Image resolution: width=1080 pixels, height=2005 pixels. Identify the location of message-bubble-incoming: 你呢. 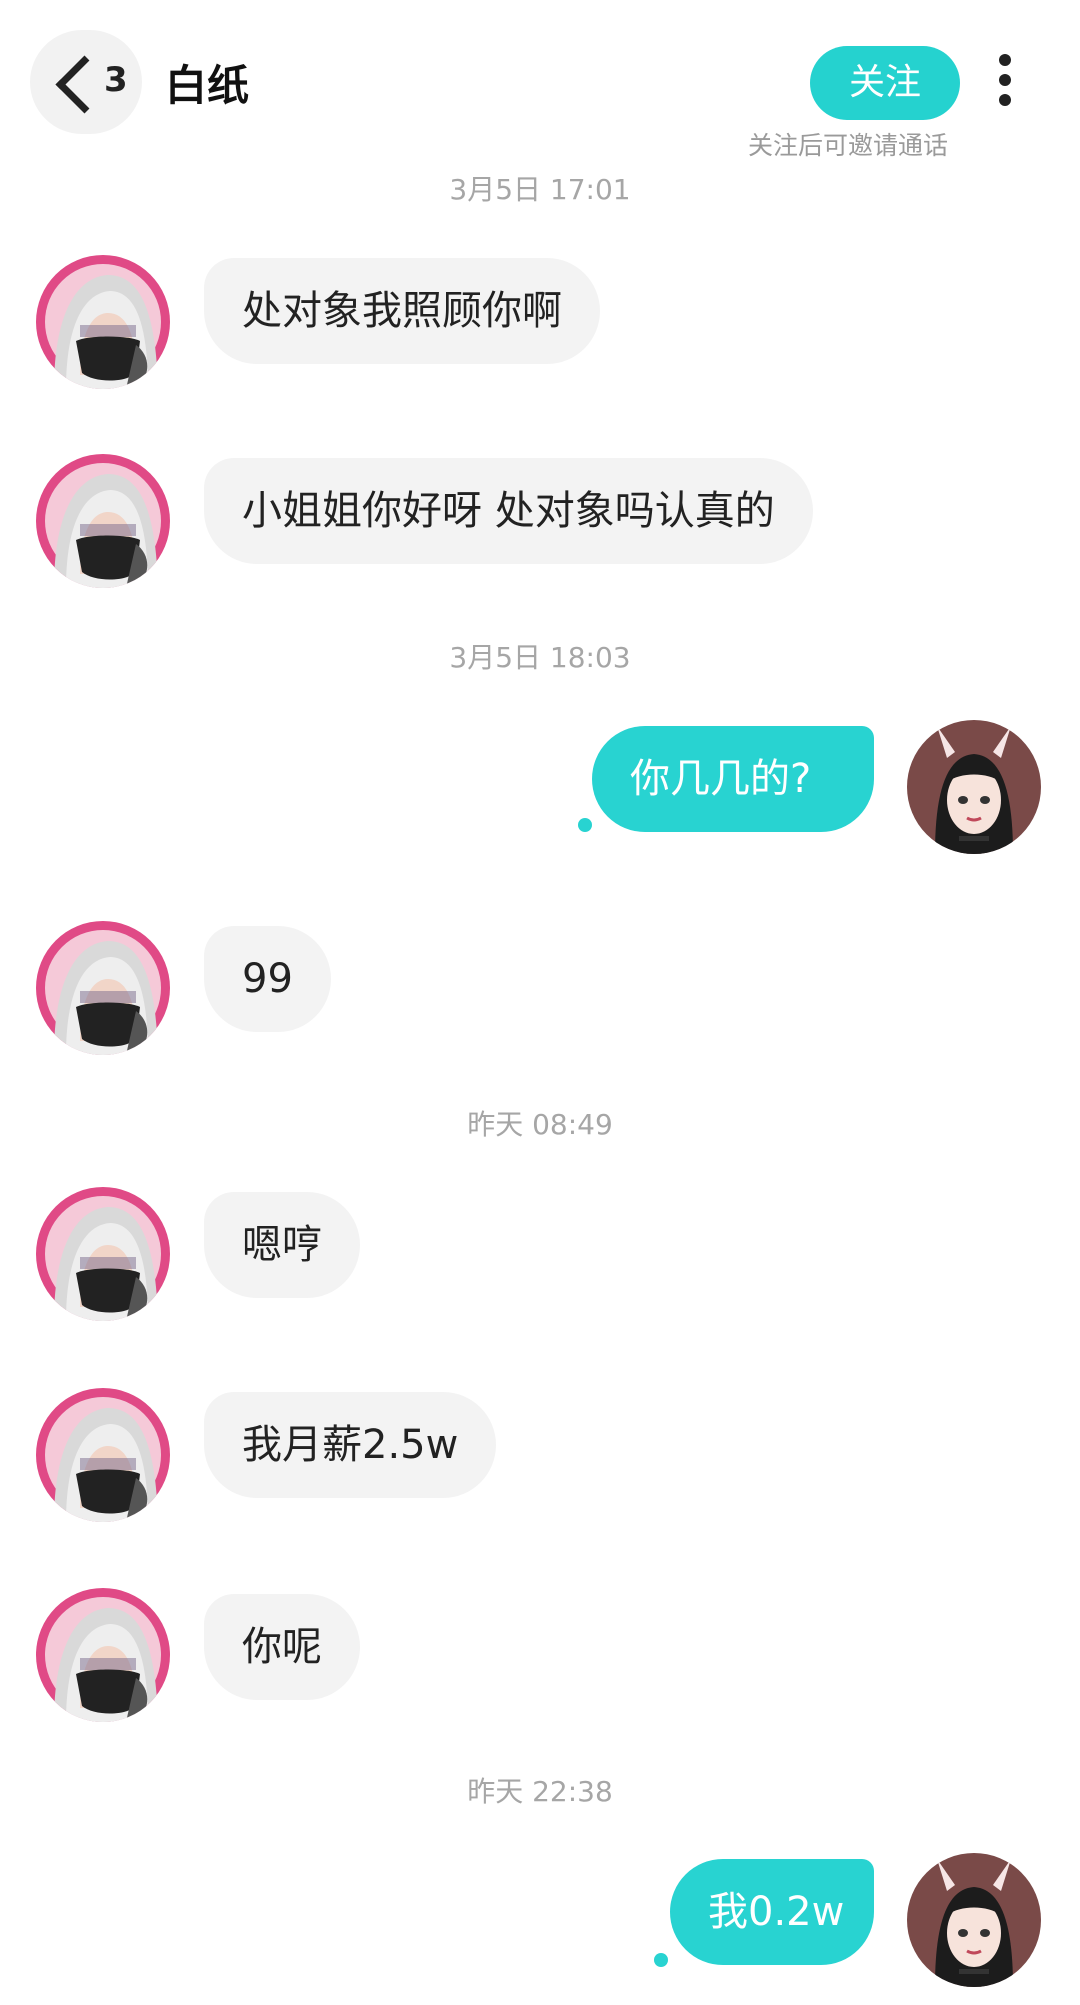
(282, 1647).